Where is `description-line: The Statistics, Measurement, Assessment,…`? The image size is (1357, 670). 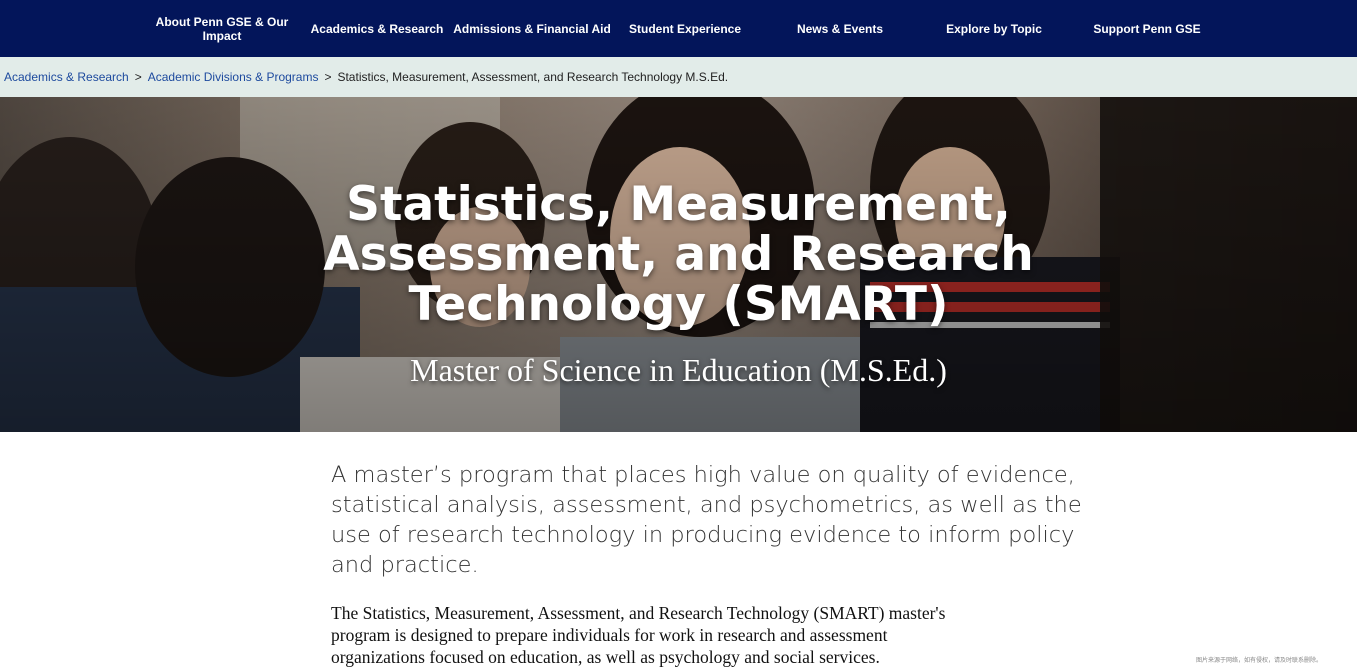 description-line: The Statistics, Measurement, Assessment,… is located at coordinates (638, 613).